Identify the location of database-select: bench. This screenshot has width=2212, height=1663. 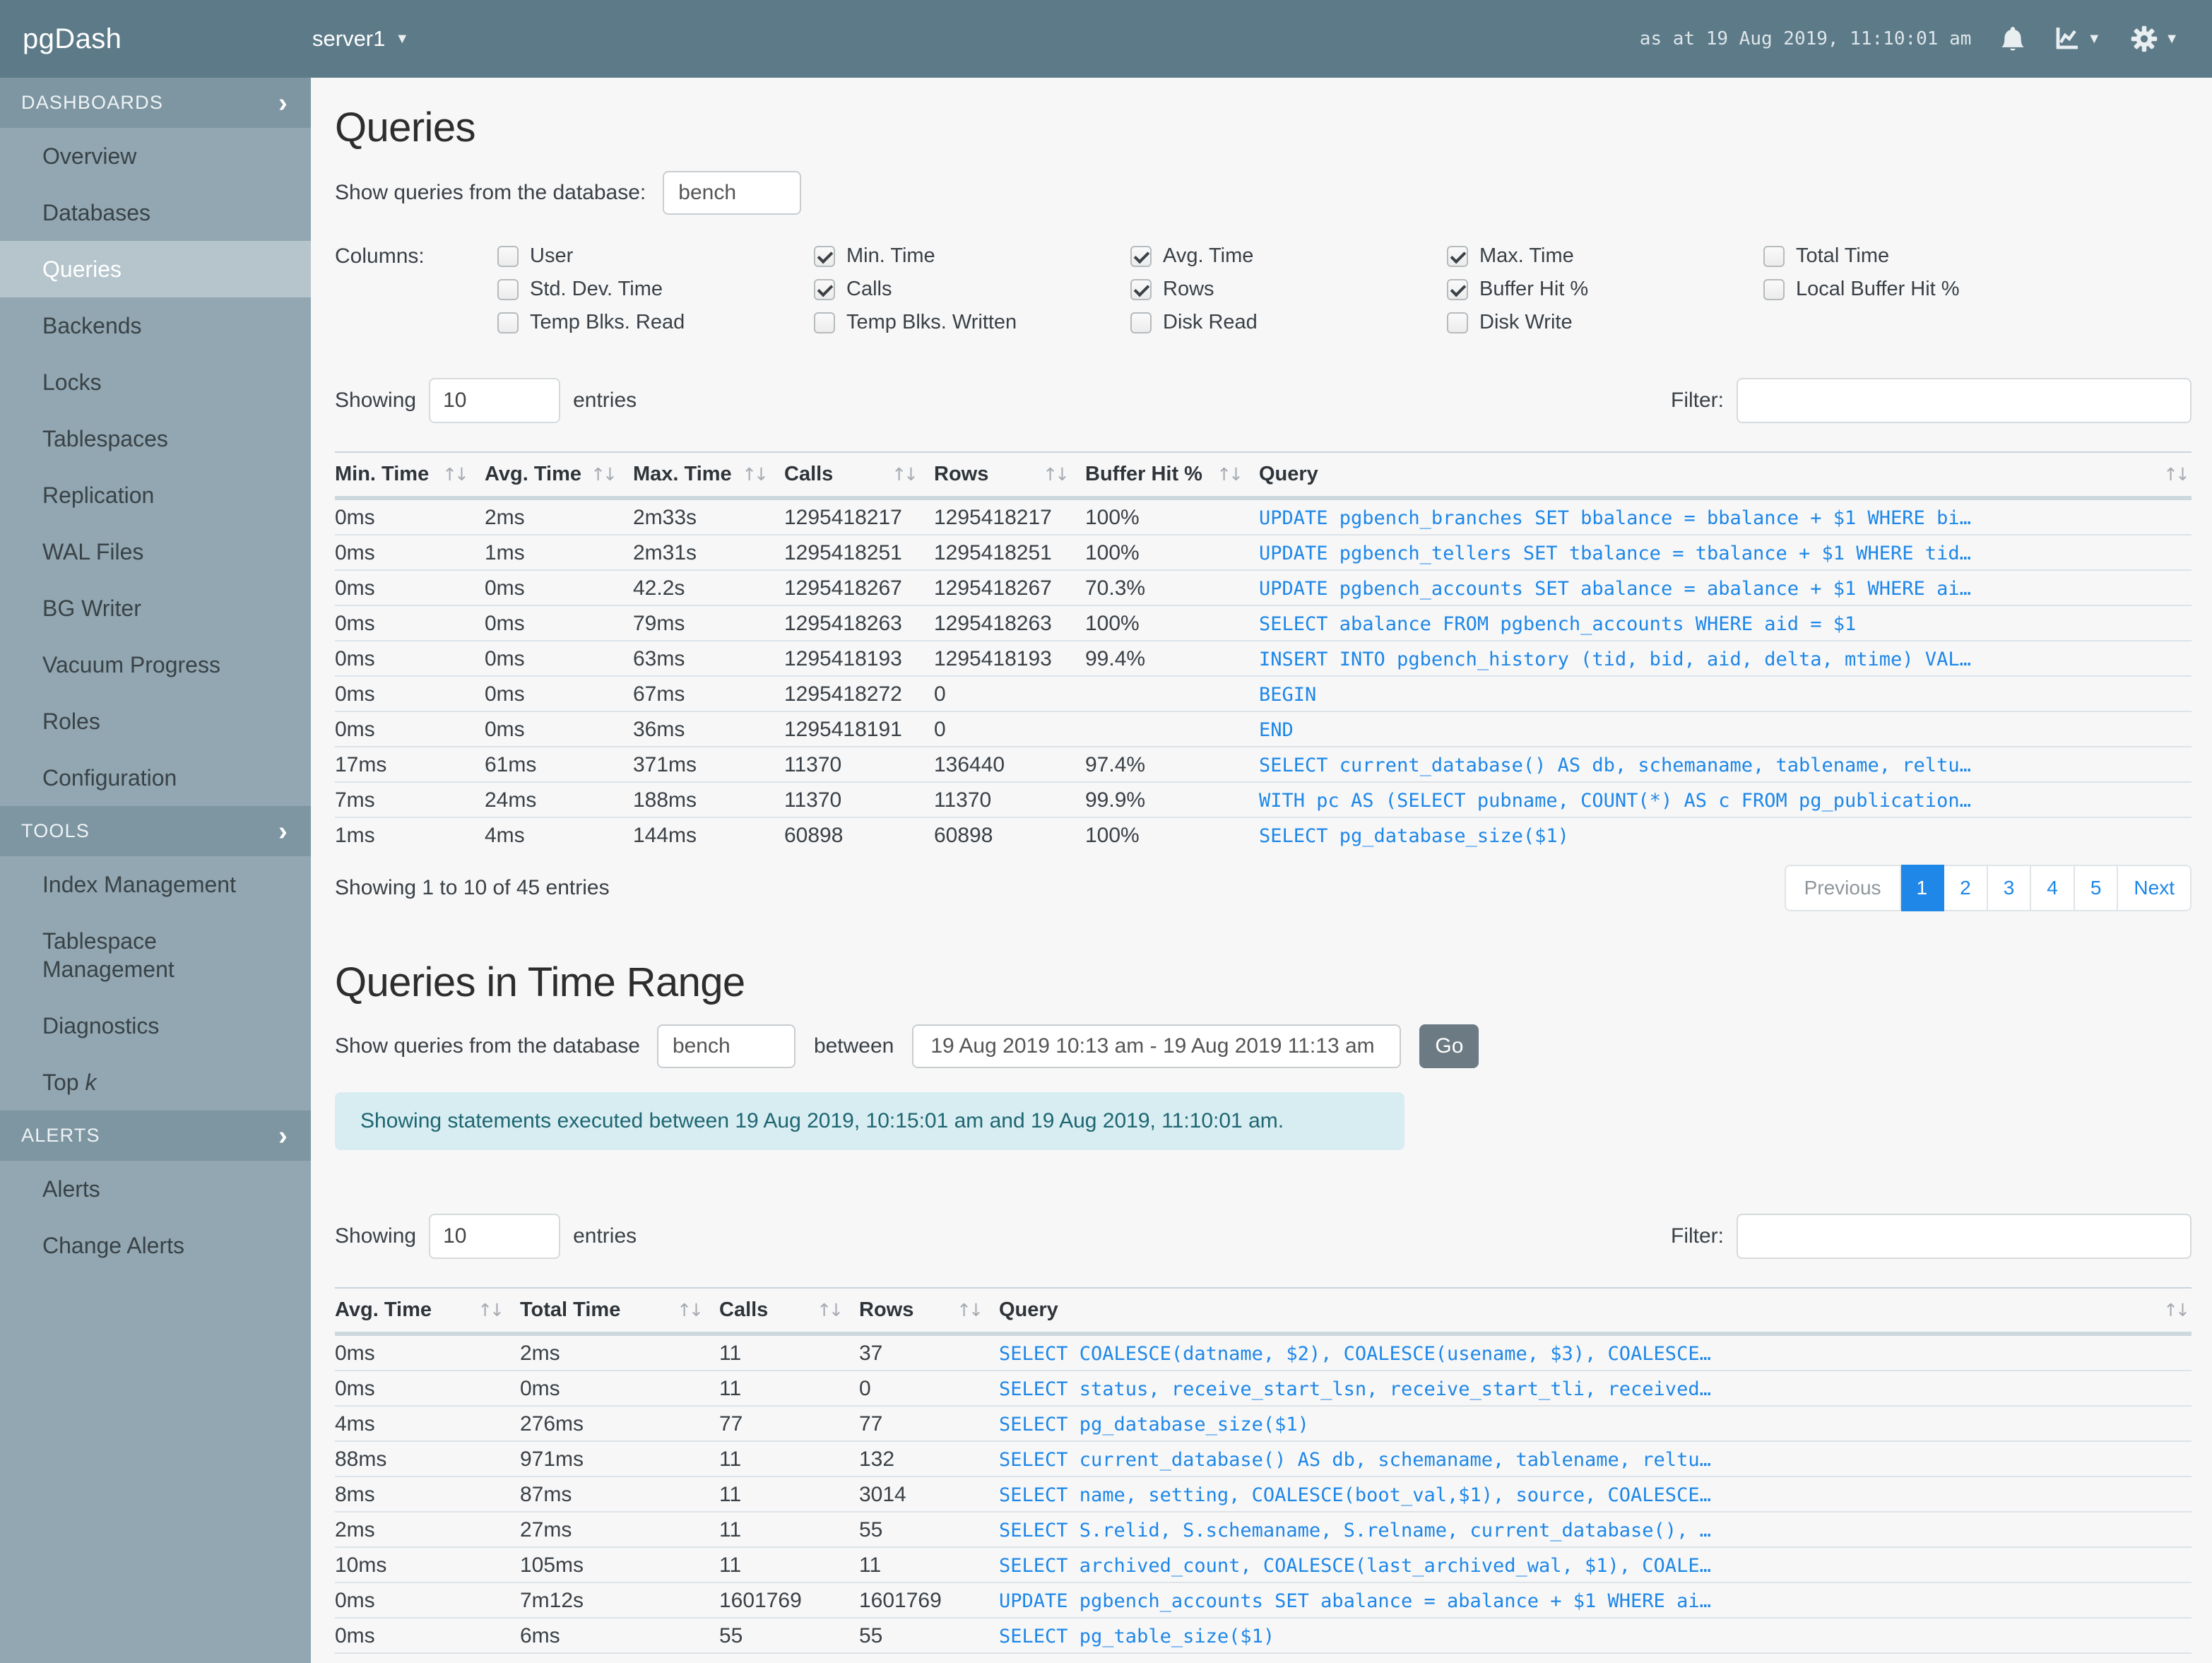
(732, 193).